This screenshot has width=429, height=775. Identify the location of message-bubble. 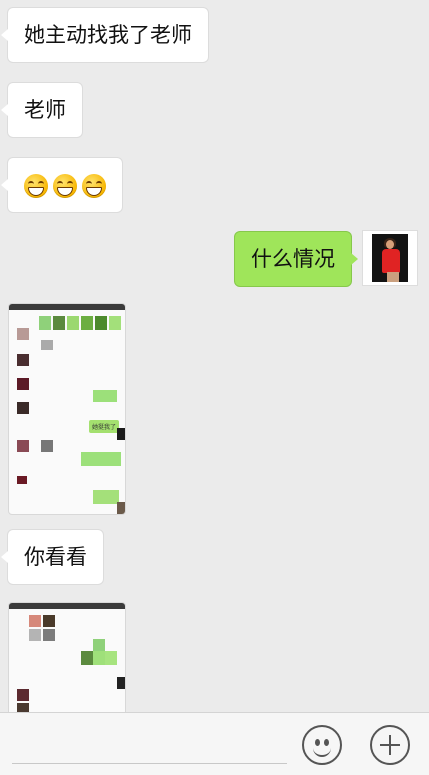
(61, 185).